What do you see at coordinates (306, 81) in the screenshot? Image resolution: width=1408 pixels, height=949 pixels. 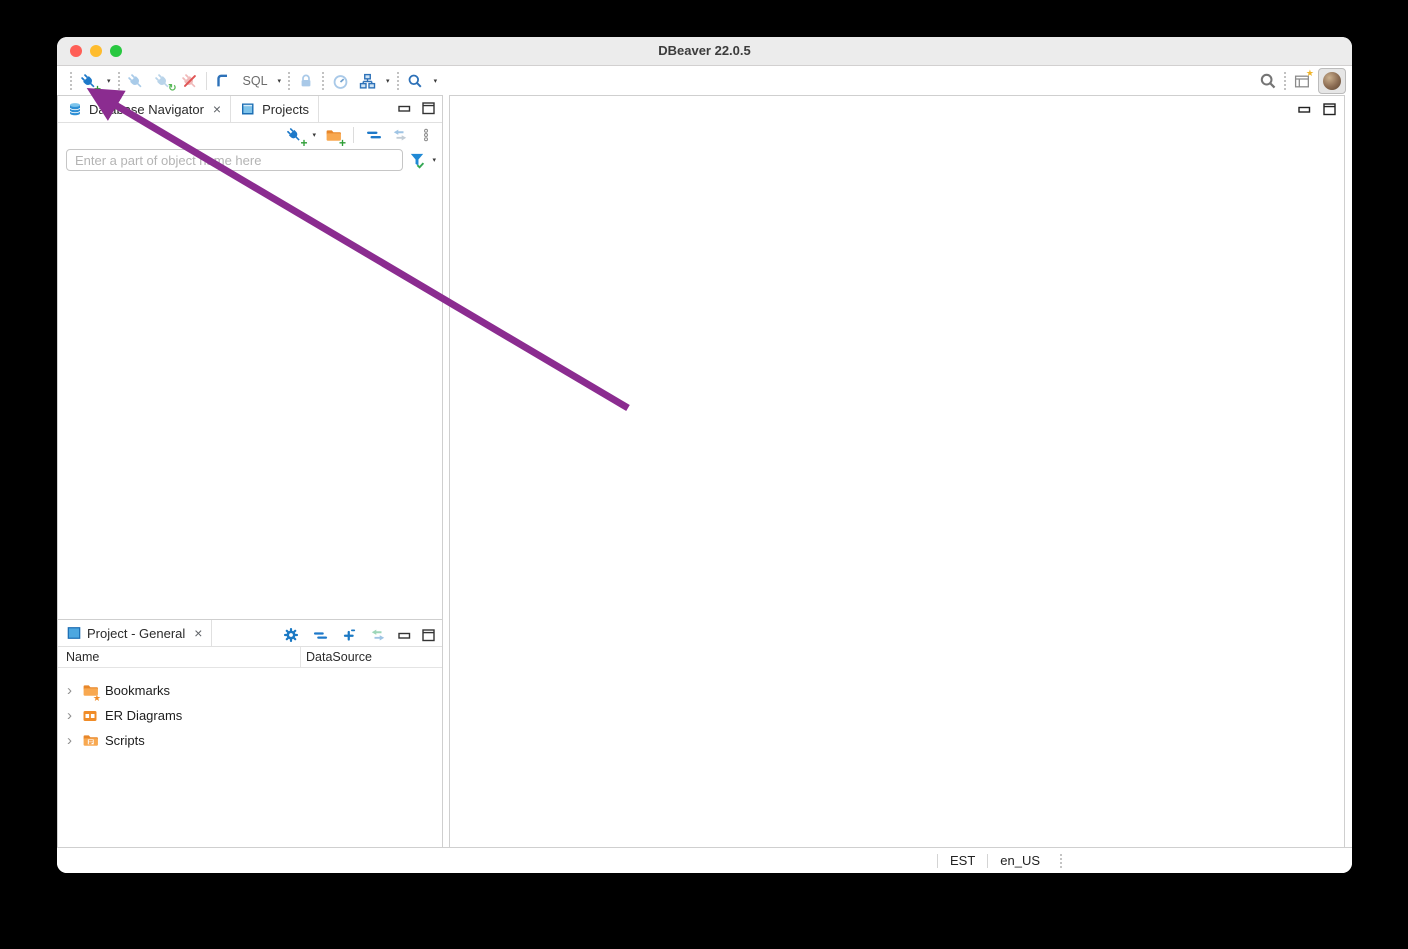 I see `lock-icon` at bounding box center [306, 81].